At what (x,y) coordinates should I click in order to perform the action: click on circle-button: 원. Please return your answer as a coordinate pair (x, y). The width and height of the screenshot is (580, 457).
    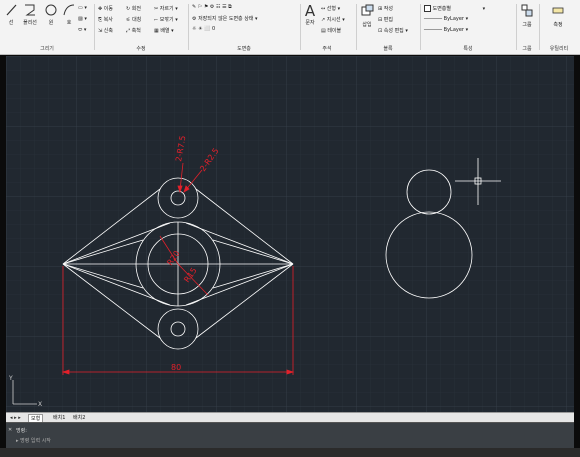
    Looking at the image, I should click on (51, 14).